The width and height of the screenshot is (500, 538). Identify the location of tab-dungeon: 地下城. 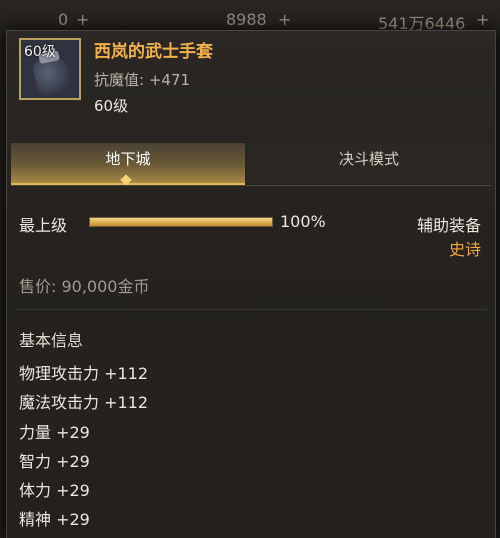
(128, 164).